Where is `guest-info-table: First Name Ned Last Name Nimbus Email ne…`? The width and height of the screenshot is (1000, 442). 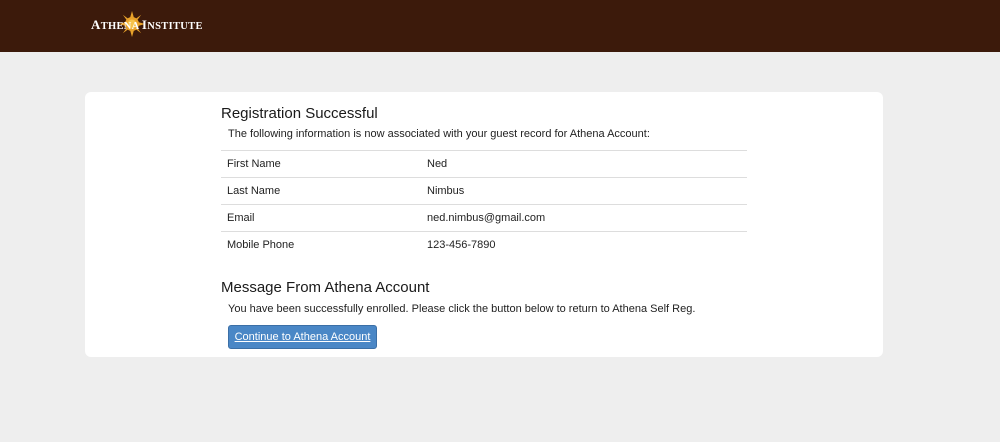 guest-info-table: First Name Ned Last Name Nimbus Email ne… is located at coordinates (484, 204).